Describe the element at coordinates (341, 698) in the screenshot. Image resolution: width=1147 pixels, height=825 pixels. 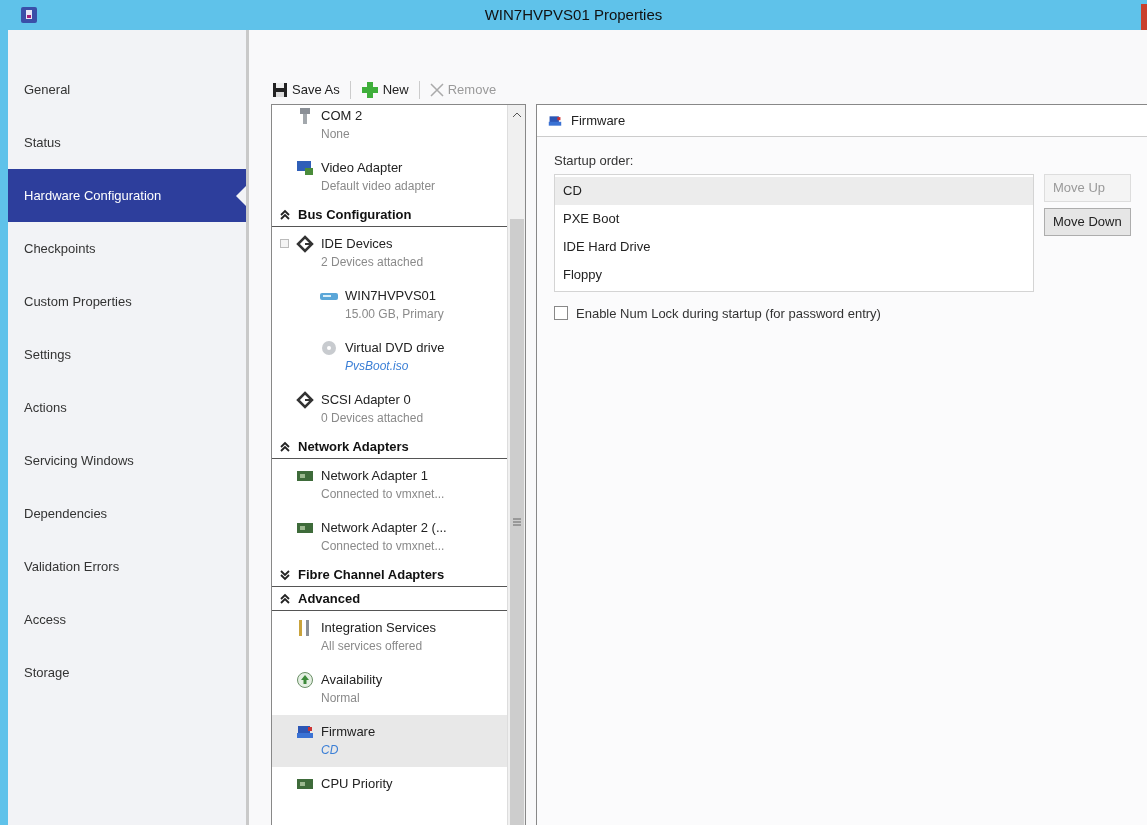
I see `item-detail: Normal` at that location.